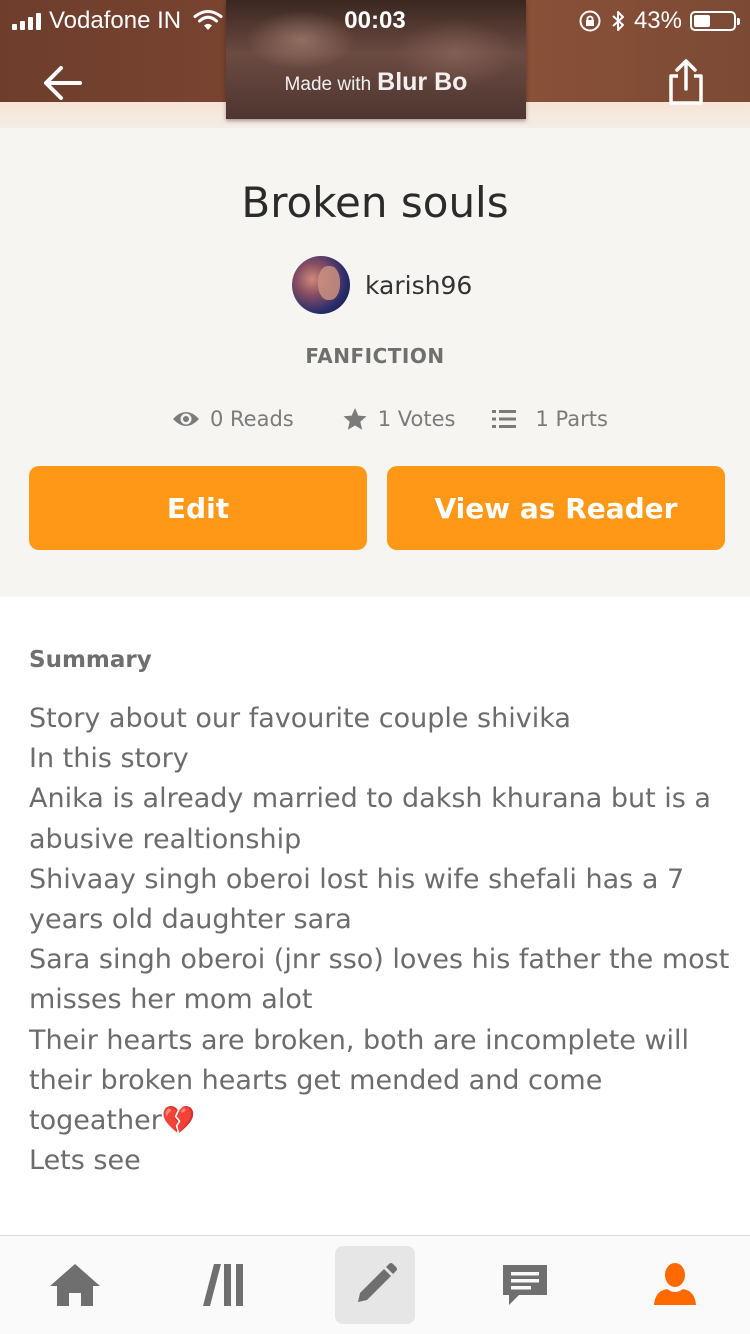  I want to click on votes-stat: 1 Votes, so click(399, 419).